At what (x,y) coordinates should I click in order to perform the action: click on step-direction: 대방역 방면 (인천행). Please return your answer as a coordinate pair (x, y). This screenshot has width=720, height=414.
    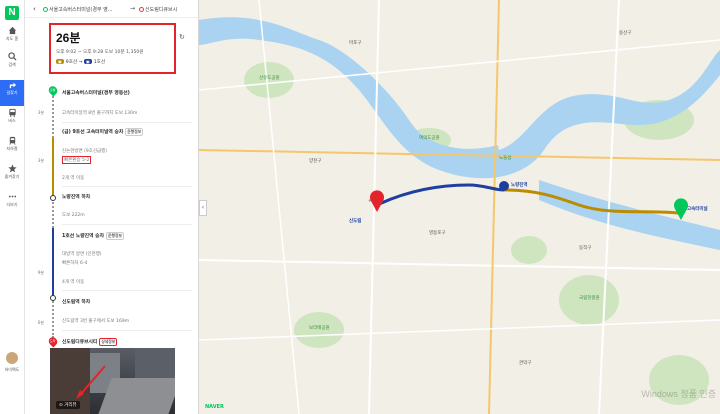
    Looking at the image, I should click on (82, 254).